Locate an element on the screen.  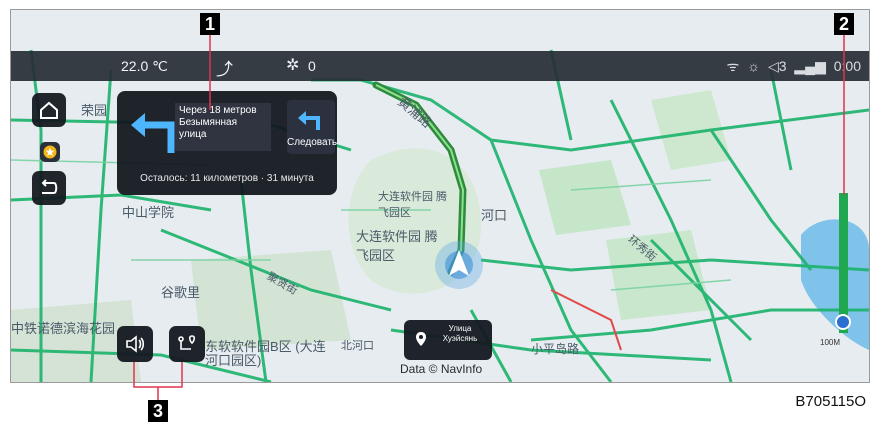
callout-3-lines is located at coordinates (158, 381).